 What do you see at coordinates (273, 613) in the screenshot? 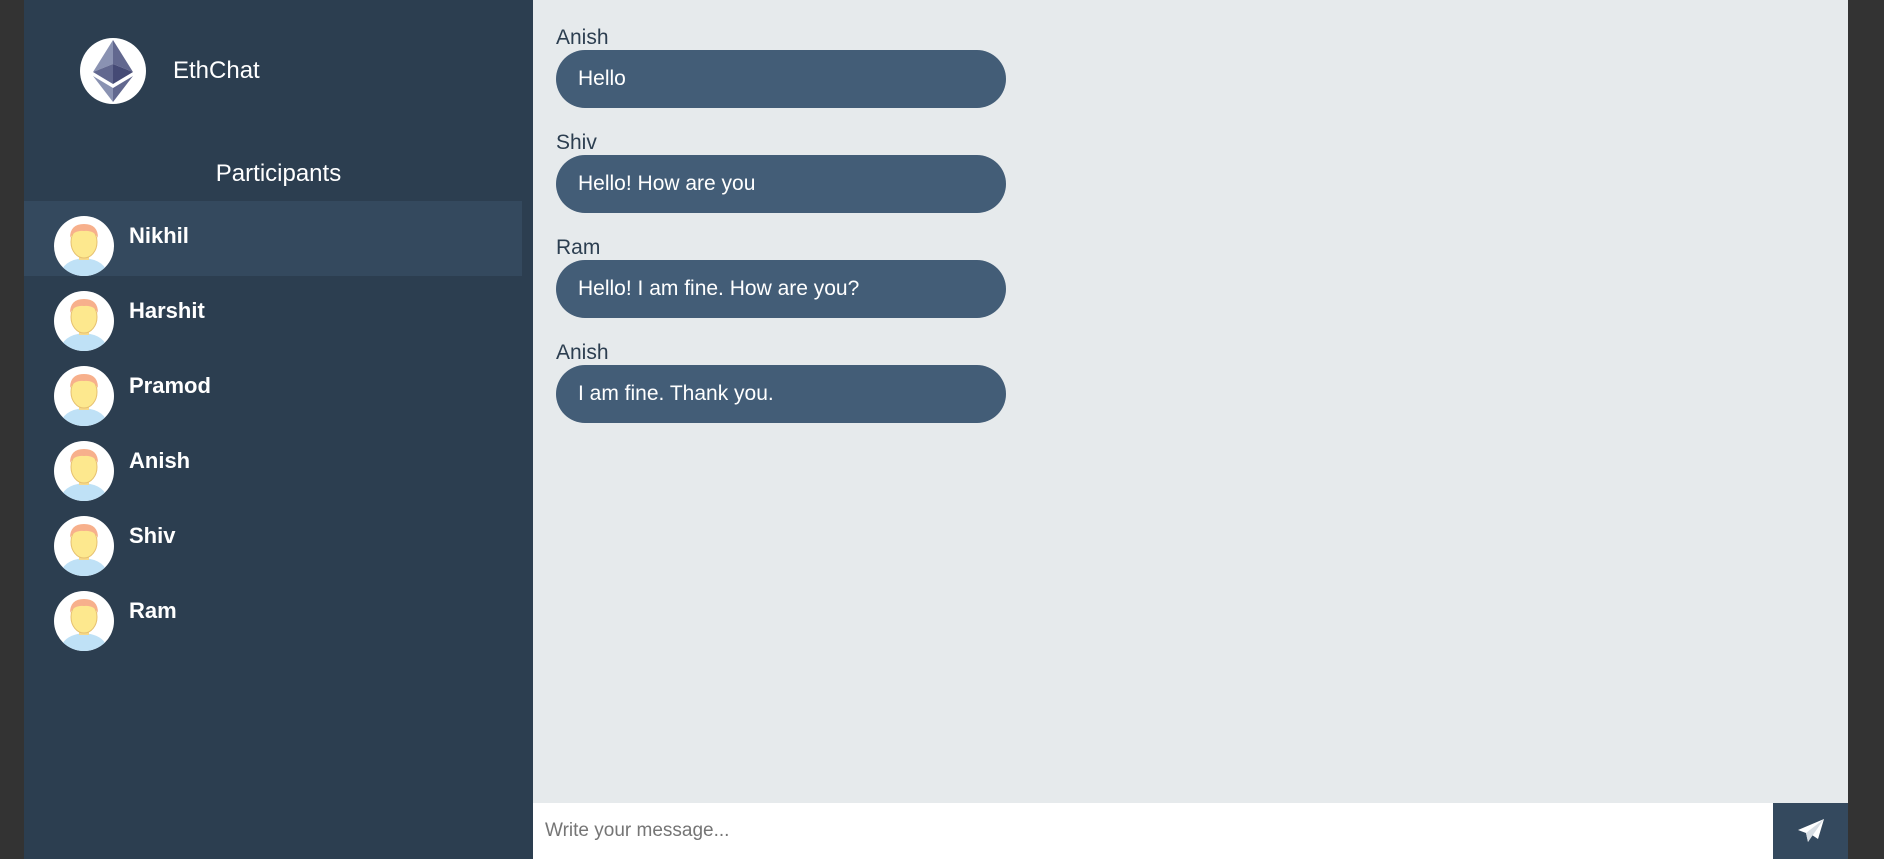
I see `participant-item-ram: Ram` at bounding box center [273, 613].